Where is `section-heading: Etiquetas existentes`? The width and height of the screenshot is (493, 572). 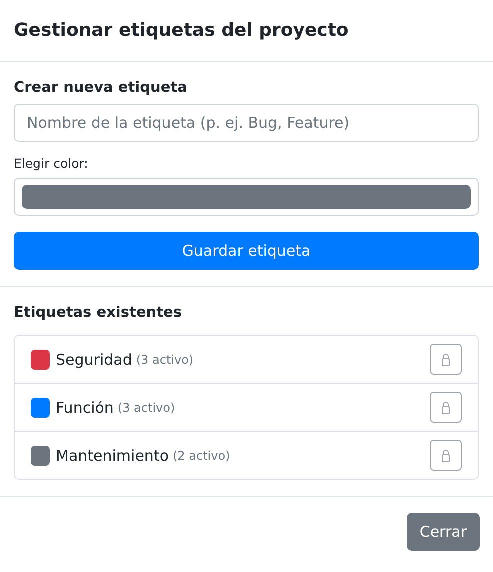 section-heading: Etiquetas existentes is located at coordinates (99, 313).